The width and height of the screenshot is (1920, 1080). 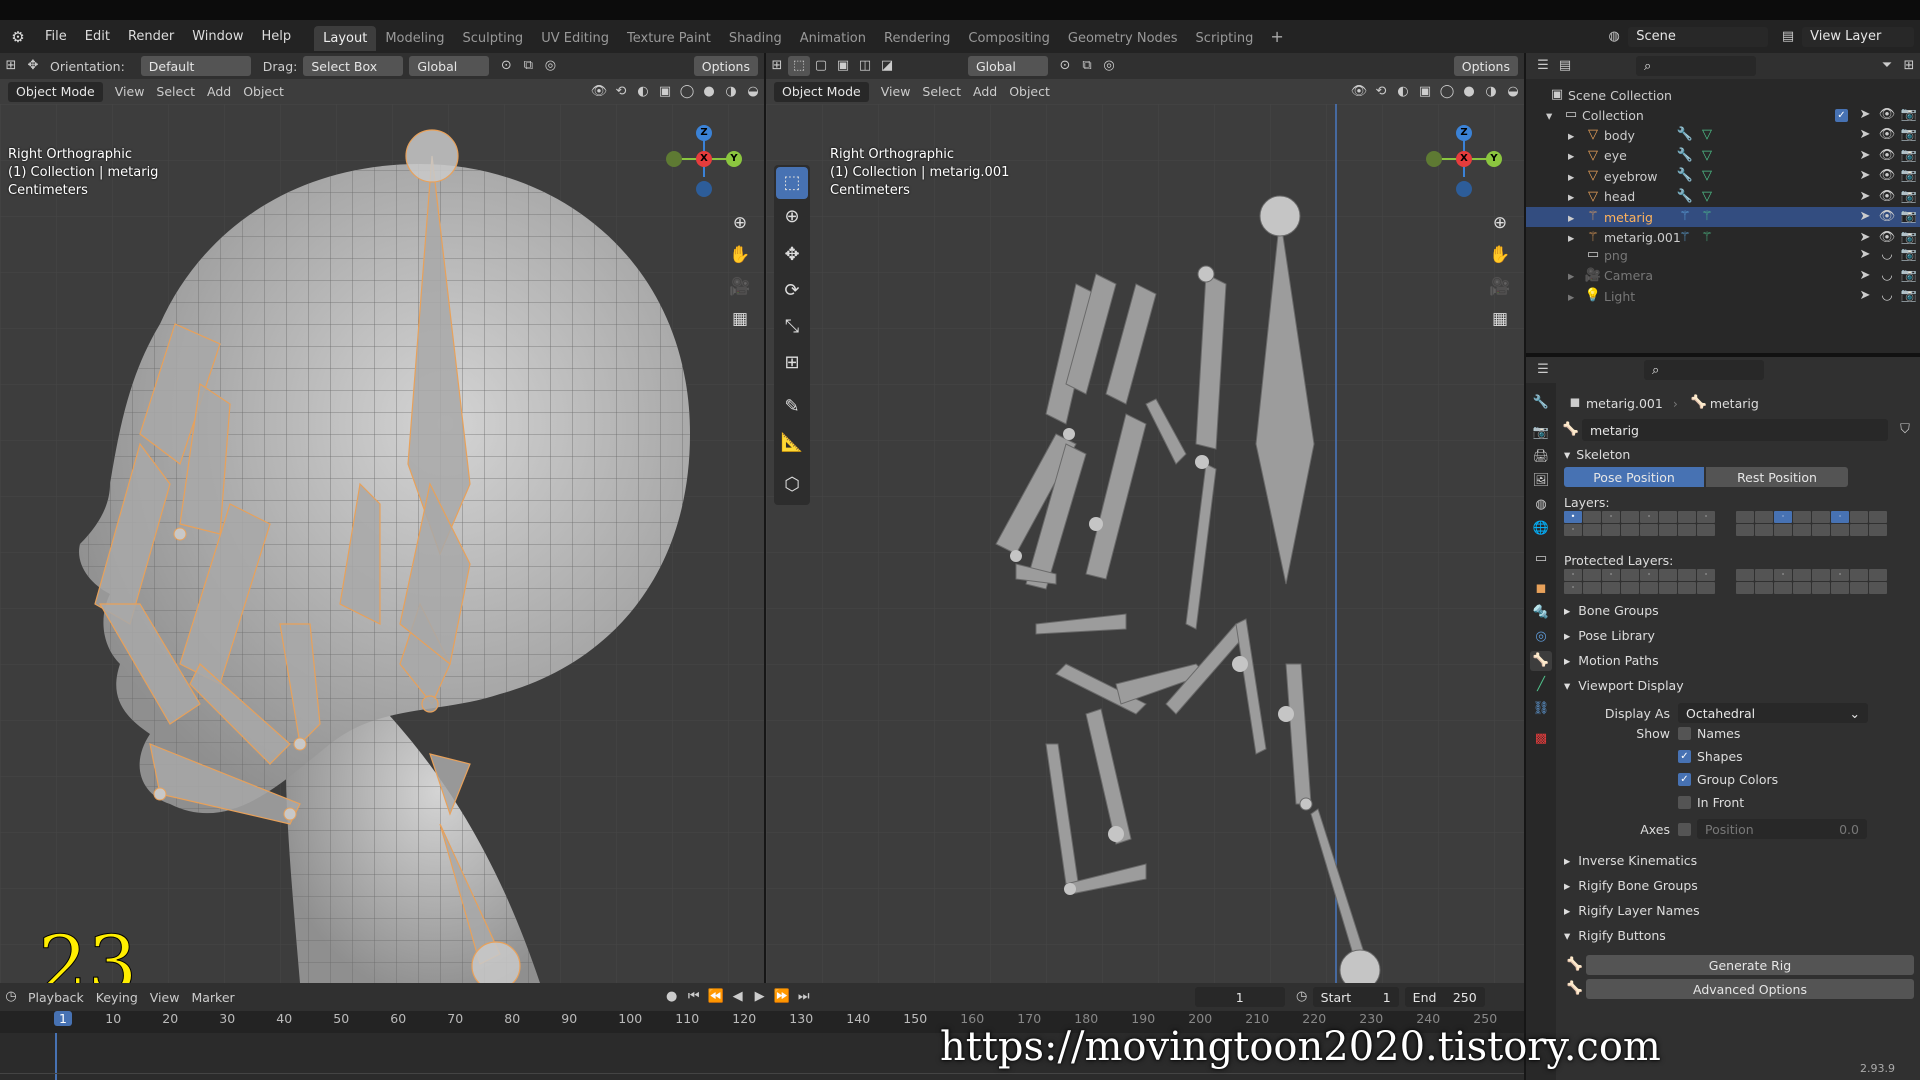 I want to click on jump-keyframe-forward-icon: ⏩, so click(x=782, y=997).